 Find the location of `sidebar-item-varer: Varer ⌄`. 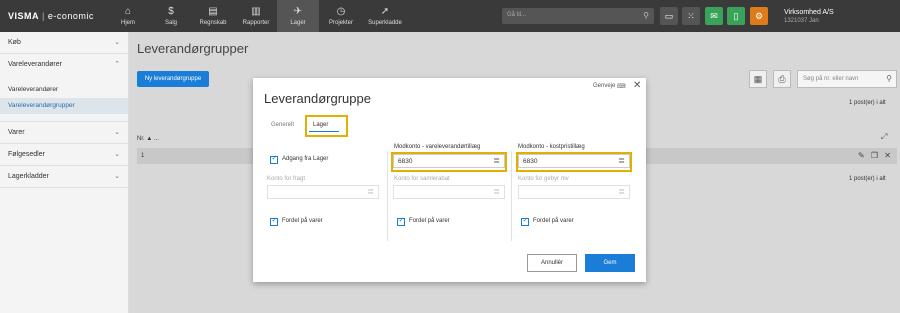

sidebar-item-varer: Varer ⌄ is located at coordinates (64, 133).